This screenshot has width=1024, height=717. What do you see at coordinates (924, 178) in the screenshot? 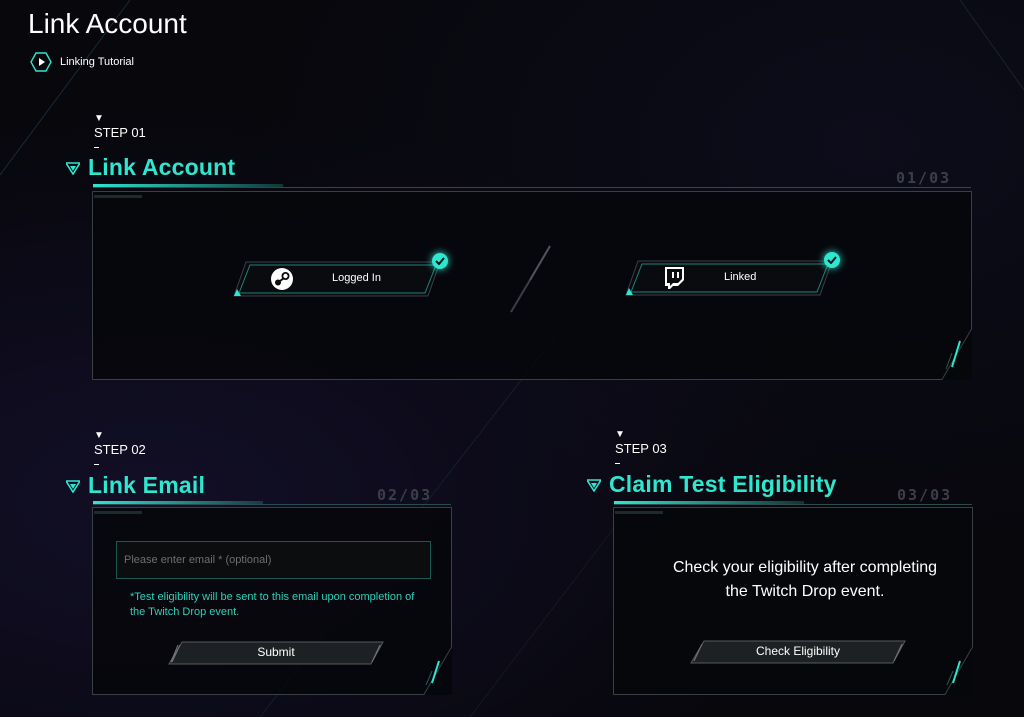
I see `step-counter: 01/03` at bounding box center [924, 178].